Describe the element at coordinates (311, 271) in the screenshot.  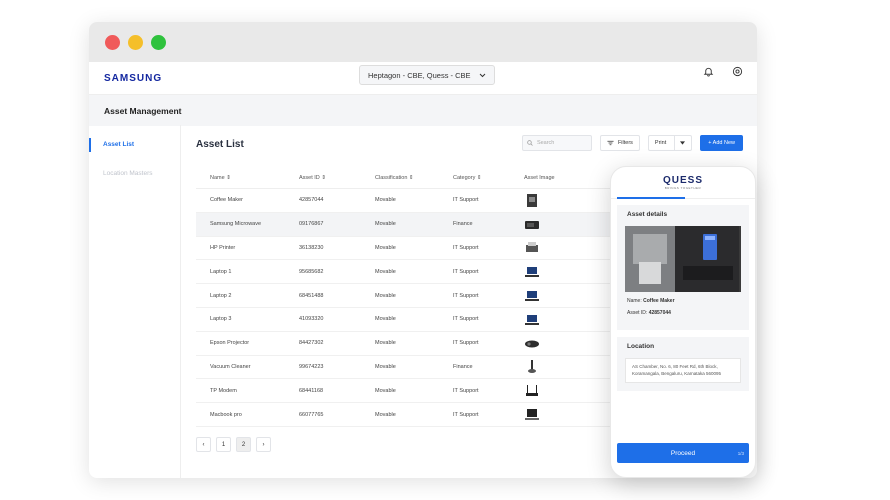
I see `cell-asset-id: 95685682` at that location.